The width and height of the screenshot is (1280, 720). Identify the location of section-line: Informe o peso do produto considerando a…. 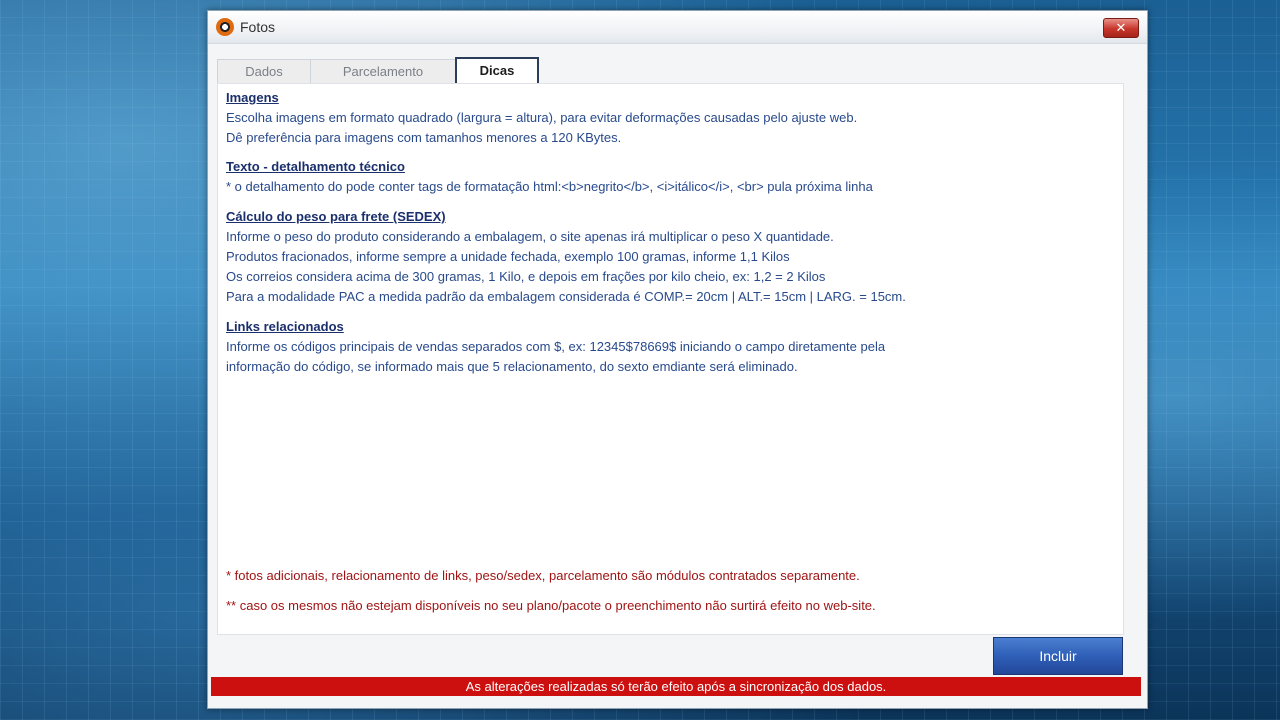
(530, 236).